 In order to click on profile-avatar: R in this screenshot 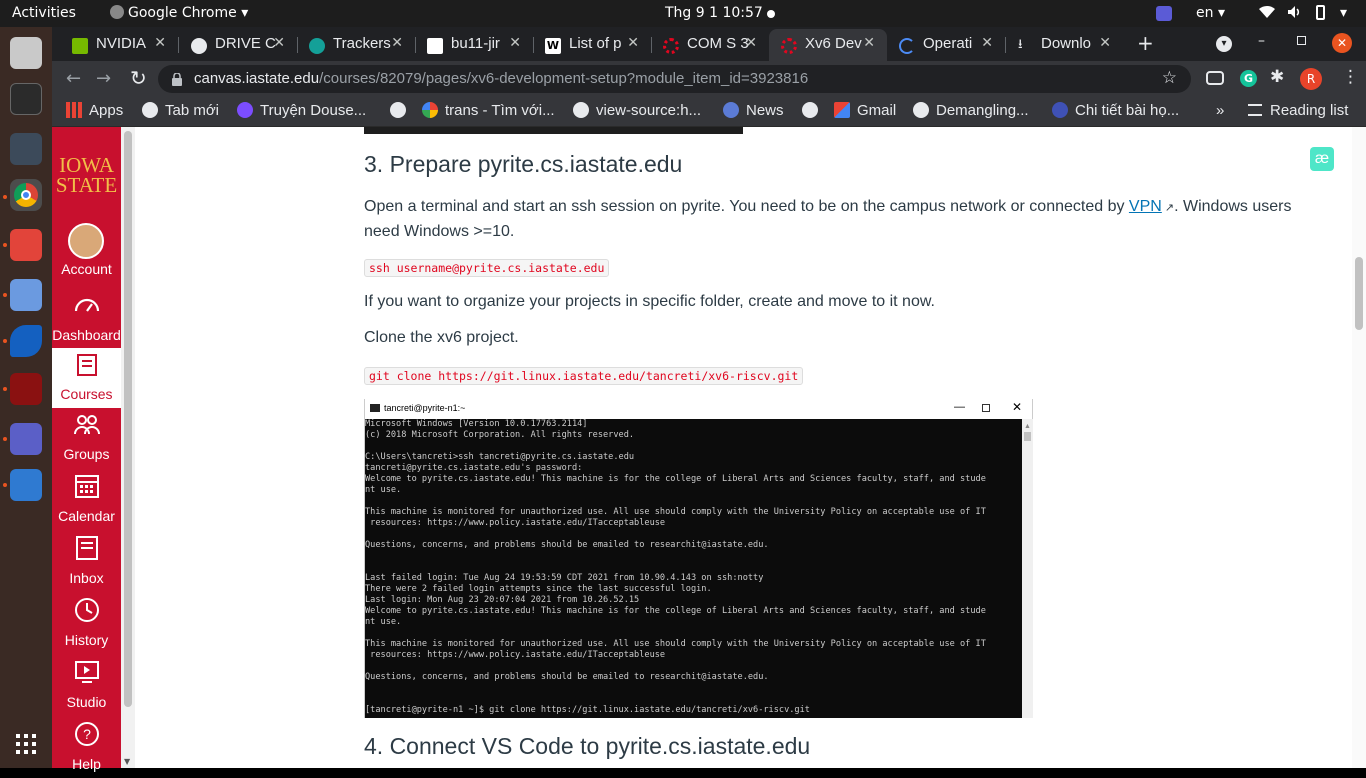, I will do `click(1311, 79)`.